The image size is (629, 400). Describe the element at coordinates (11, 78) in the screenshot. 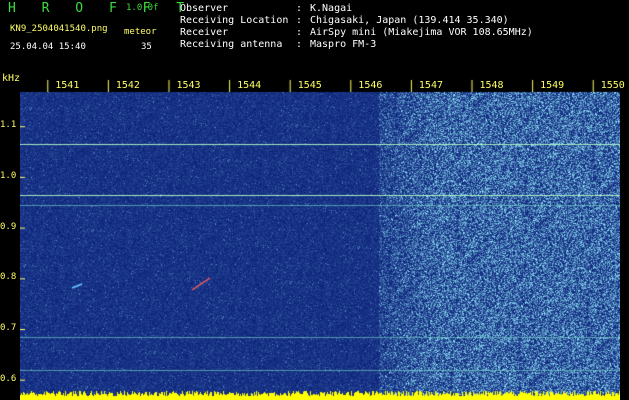

I see `y-unit-label: kHz` at that location.